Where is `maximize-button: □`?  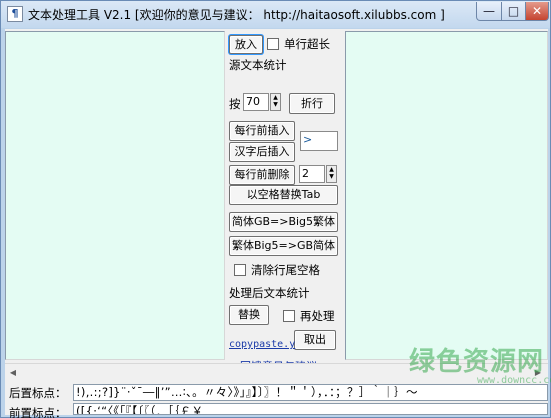 maximize-button: □ is located at coordinates (513, 11).